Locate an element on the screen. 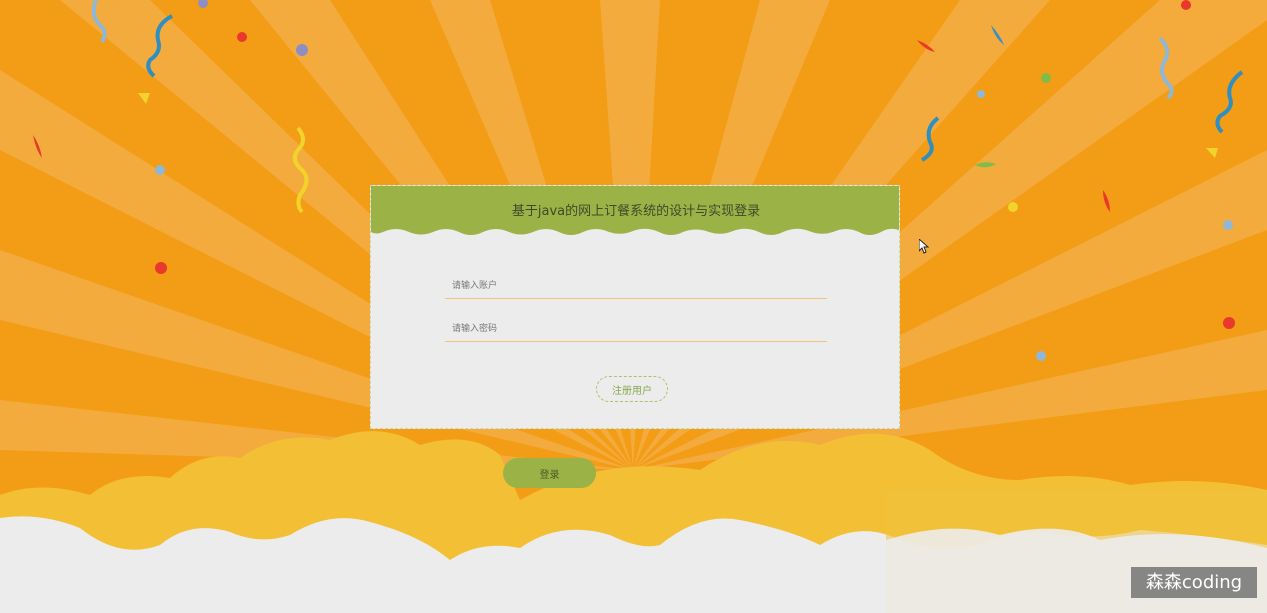 The image size is (1267, 613). register-button: 注册用户 is located at coordinates (632, 389).